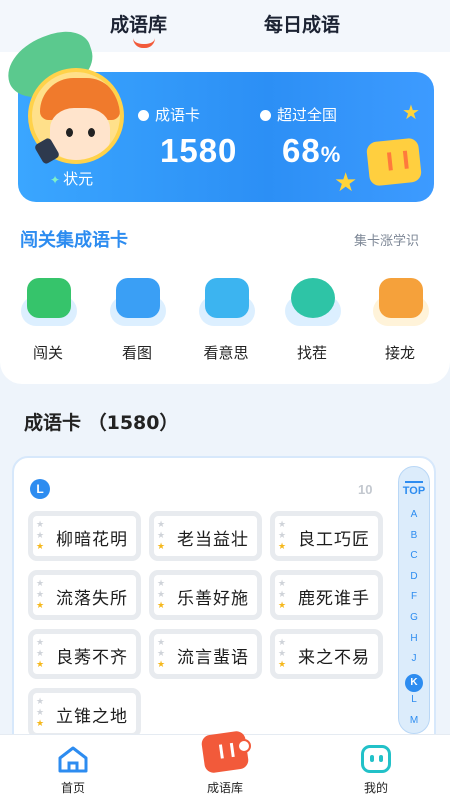 Image resolution: width=450 pixels, height=800 pixels. I want to click on percentile-number: 68, so click(301, 150).